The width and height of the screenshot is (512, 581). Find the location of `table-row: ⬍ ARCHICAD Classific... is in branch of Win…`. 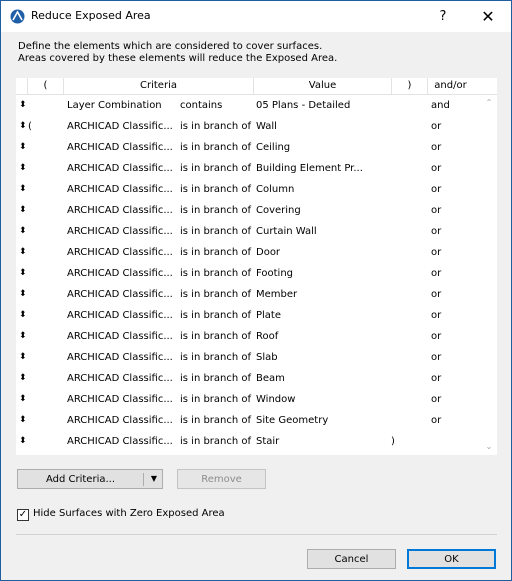

table-row: ⬍ ARCHICAD Classific... is in branch of Win… is located at coordinates (249, 399).